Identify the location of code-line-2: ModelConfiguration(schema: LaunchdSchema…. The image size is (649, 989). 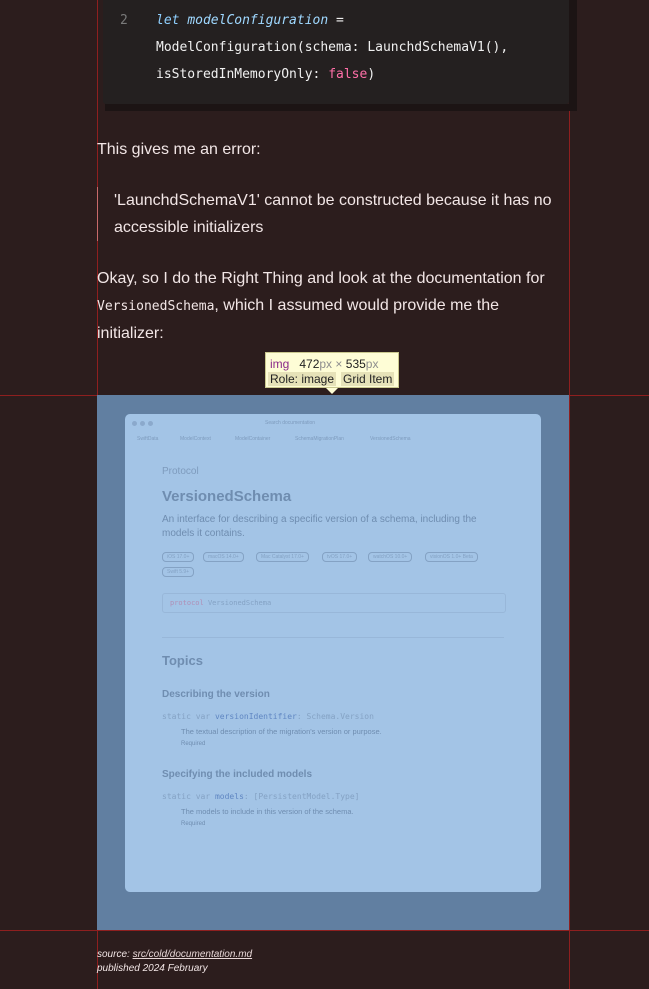
(332, 47).